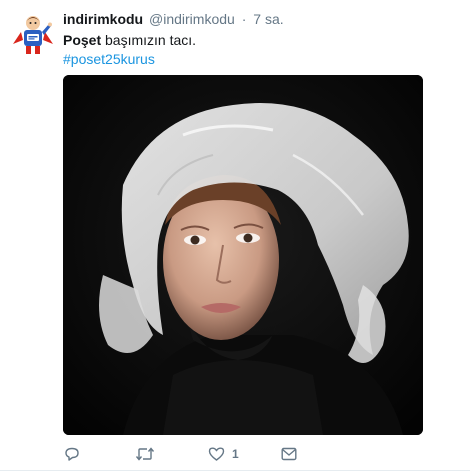 This screenshot has height=471, width=470. I want to click on avatar, so click(33, 34).